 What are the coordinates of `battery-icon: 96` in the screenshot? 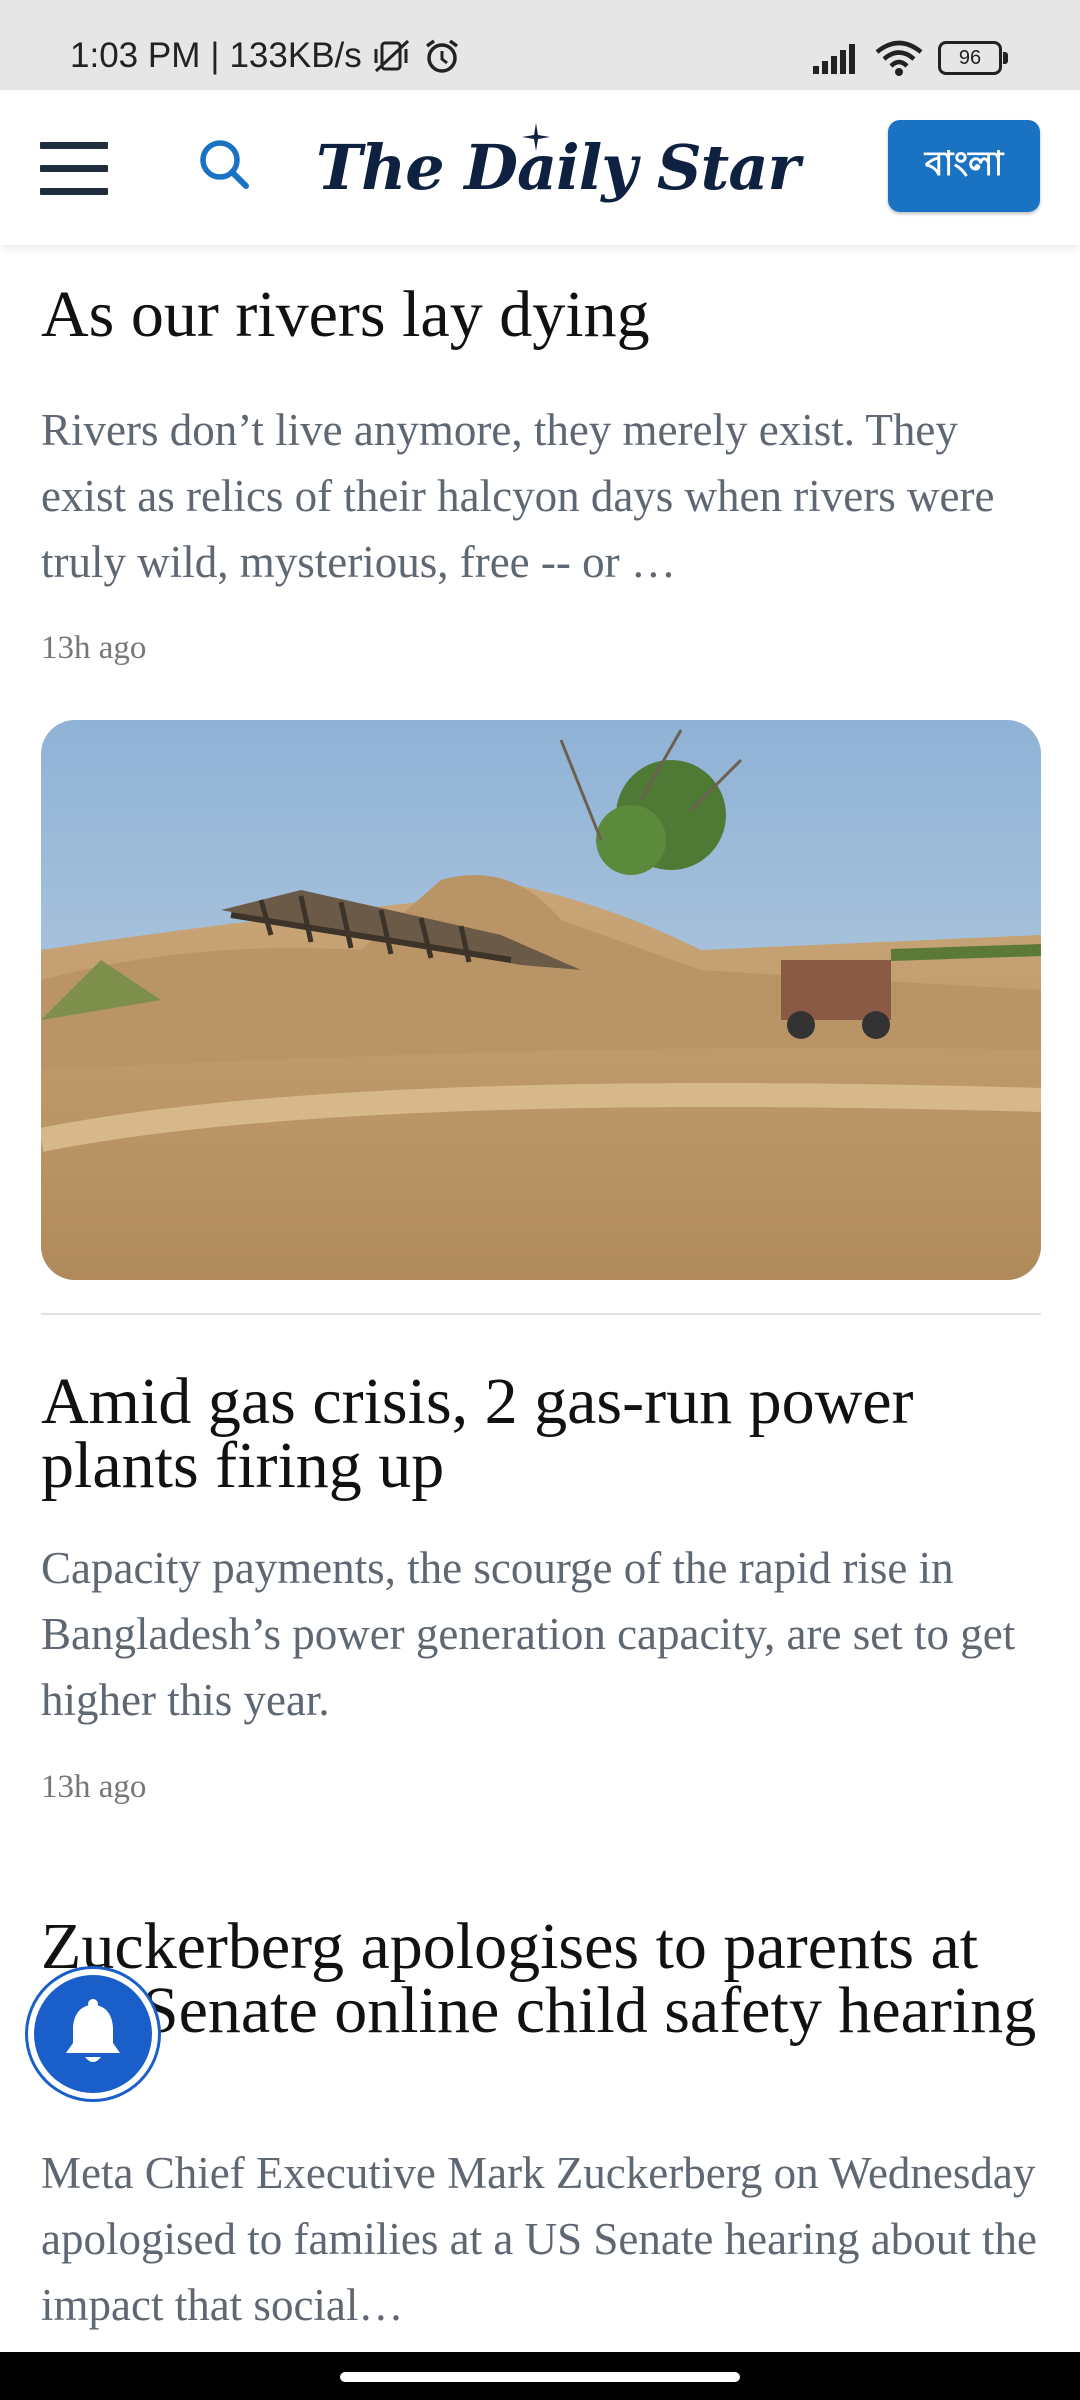 It's located at (973, 58).